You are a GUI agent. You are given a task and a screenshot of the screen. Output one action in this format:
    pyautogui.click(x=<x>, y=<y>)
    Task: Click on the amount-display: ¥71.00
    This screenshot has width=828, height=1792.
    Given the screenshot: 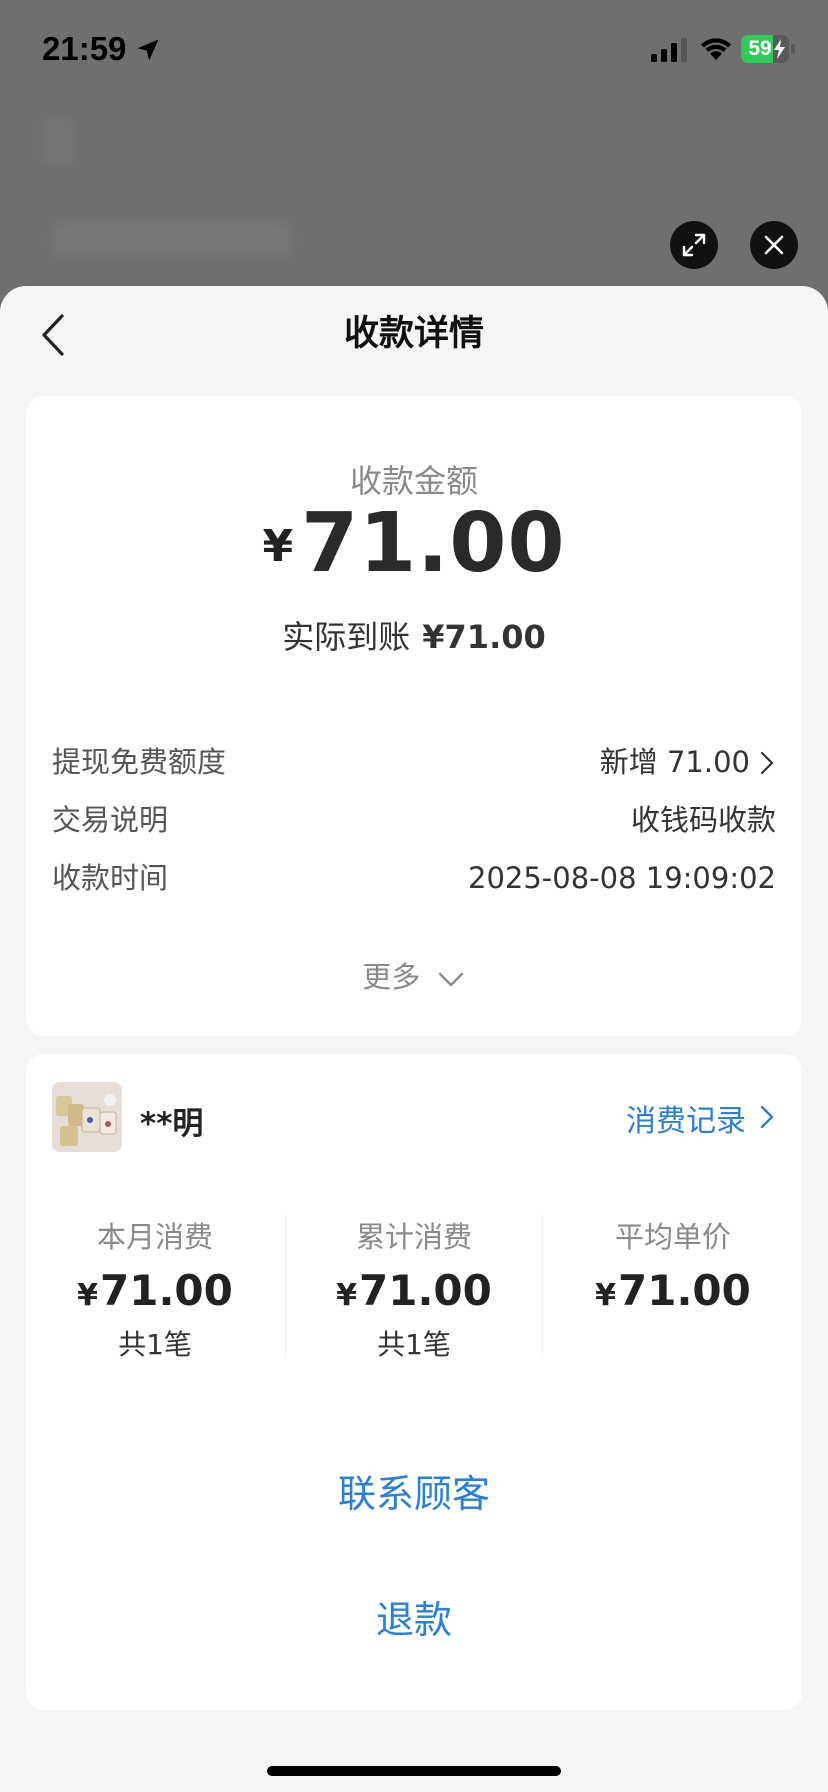 What is the action you would take?
    pyautogui.click(x=414, y=543)
    